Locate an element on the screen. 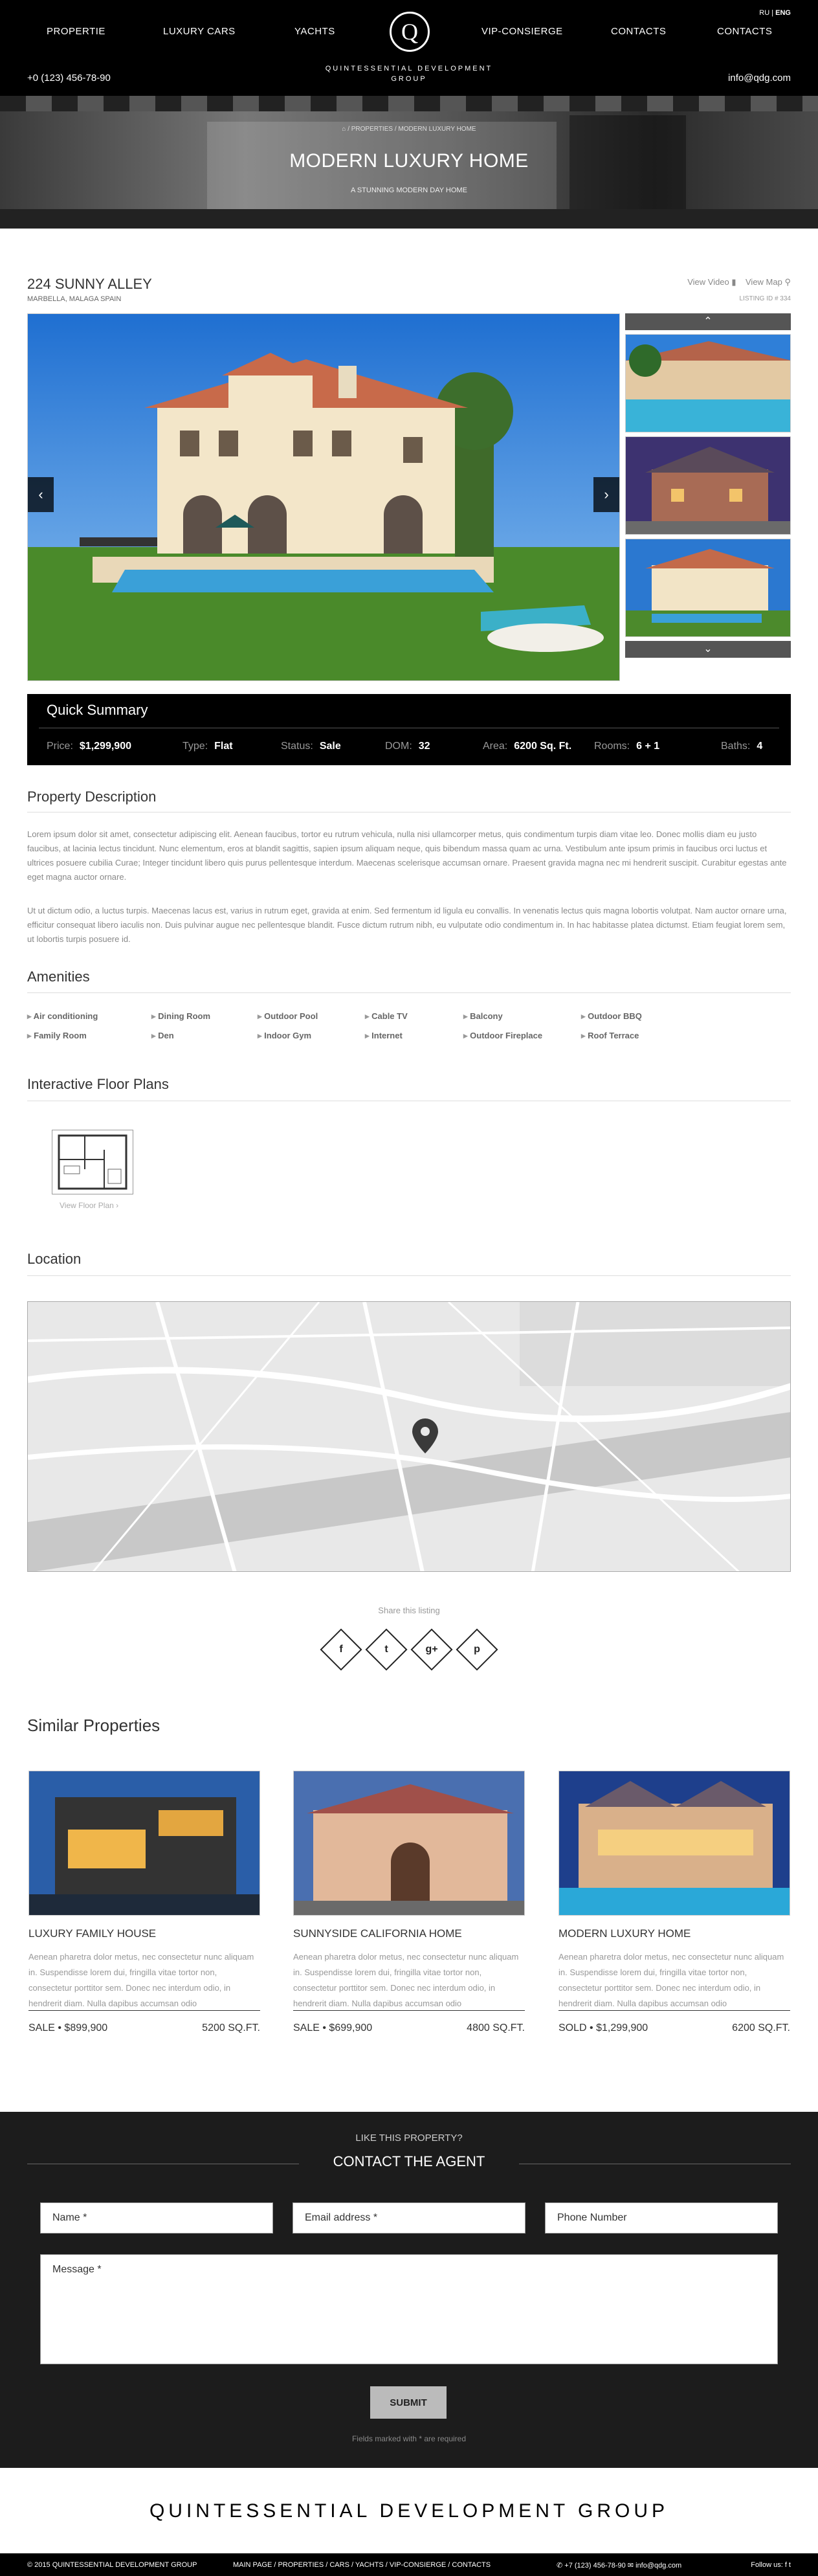 The width and height of the screenshot is (818, 2576). copyright: © 2015 QUINTESSENTIAL DEVELOPMENT GROUP is located at coordinates (112, 2565).